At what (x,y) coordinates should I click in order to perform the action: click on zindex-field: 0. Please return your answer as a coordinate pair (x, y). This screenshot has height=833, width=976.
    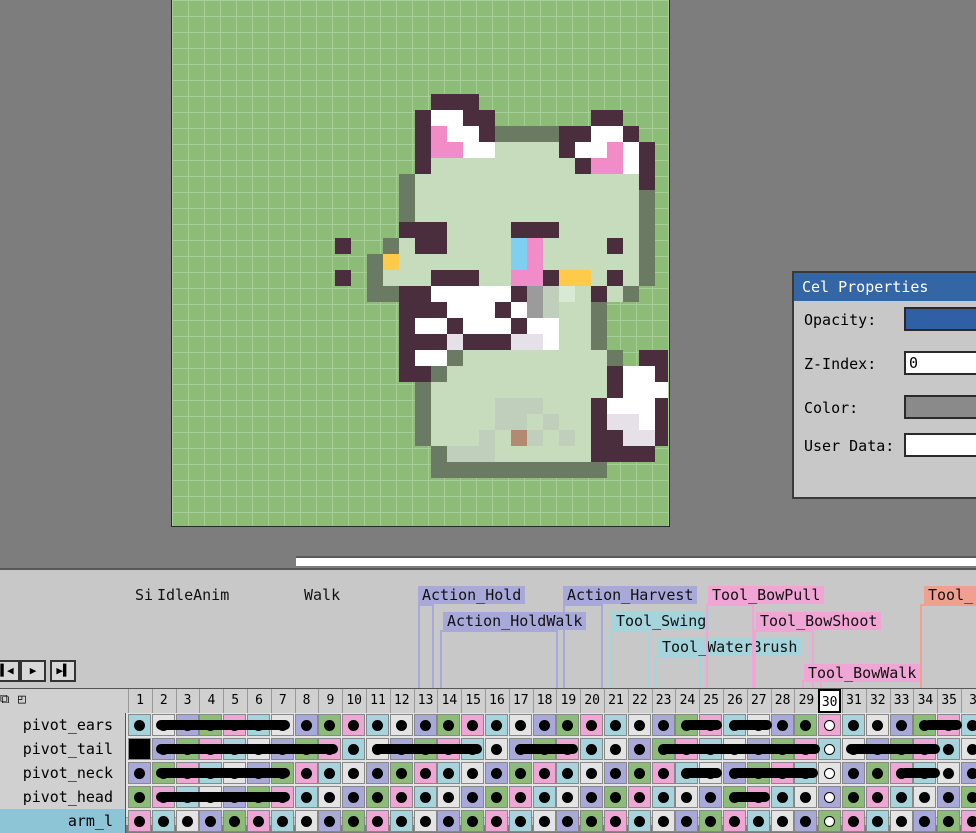
    Looking at the image, I should click on (940, 363).